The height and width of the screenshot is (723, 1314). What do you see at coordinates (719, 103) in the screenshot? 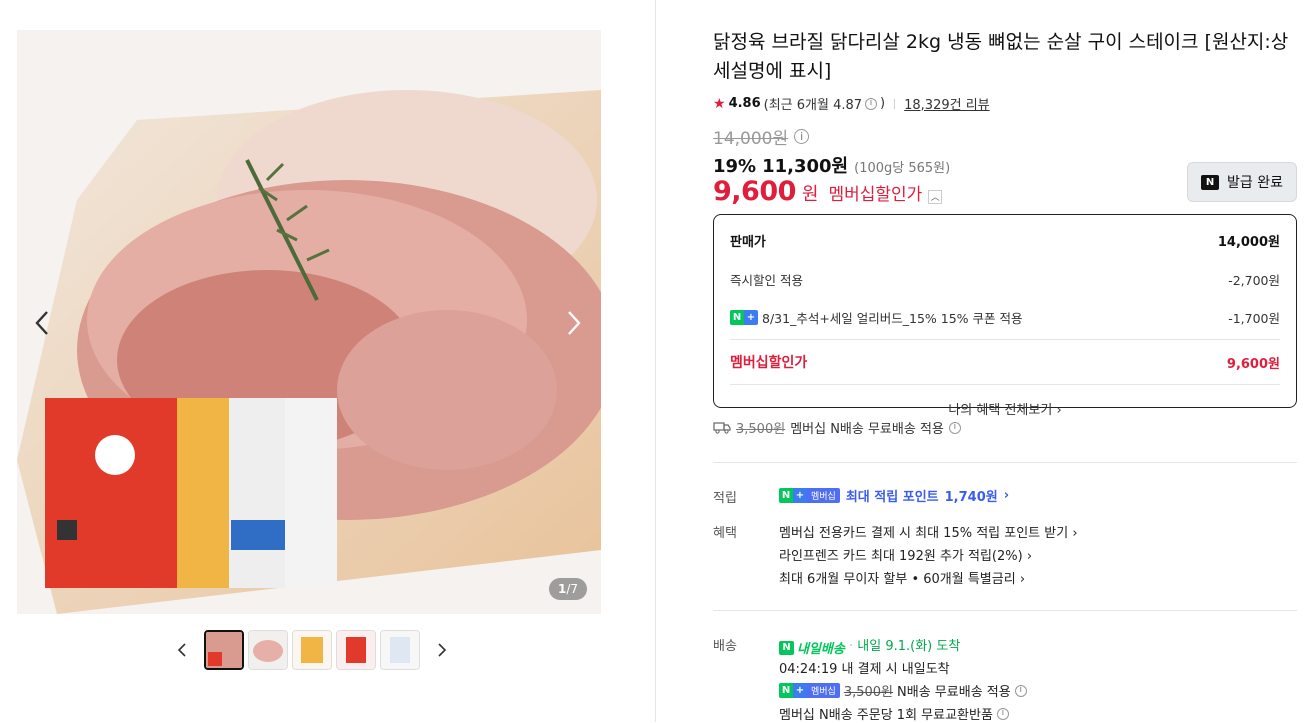
I see `star-icon: ★` at bounding box center [719, 103].